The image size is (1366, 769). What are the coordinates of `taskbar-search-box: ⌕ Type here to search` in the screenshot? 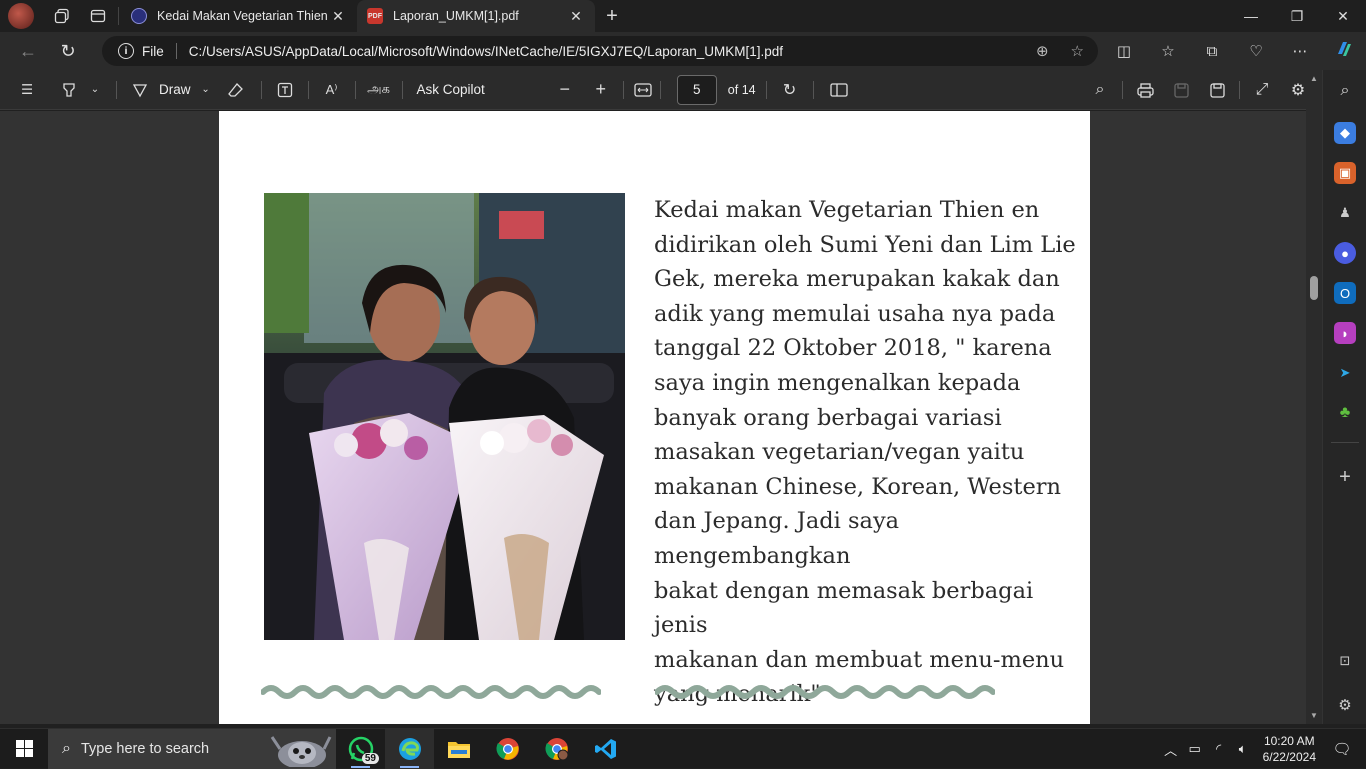 It's located at (192, 748).